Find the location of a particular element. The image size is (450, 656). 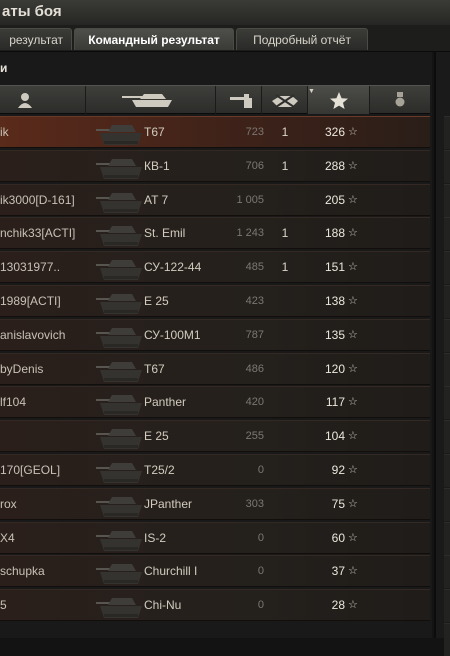

column-vehicle is located at coordinates (151, 100).